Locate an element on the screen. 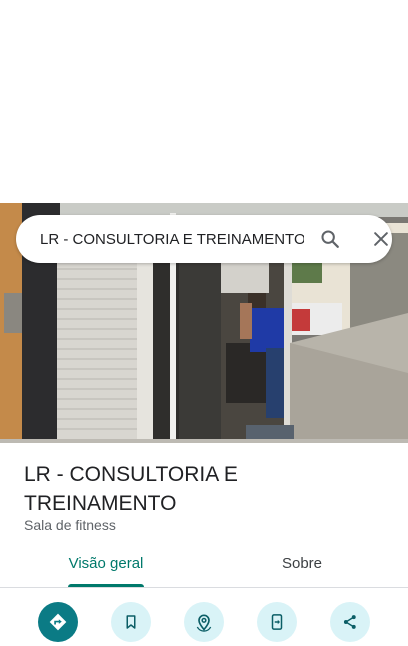 The image size is (408, 646). bookmark-icon is located at coordinates (131, 622).